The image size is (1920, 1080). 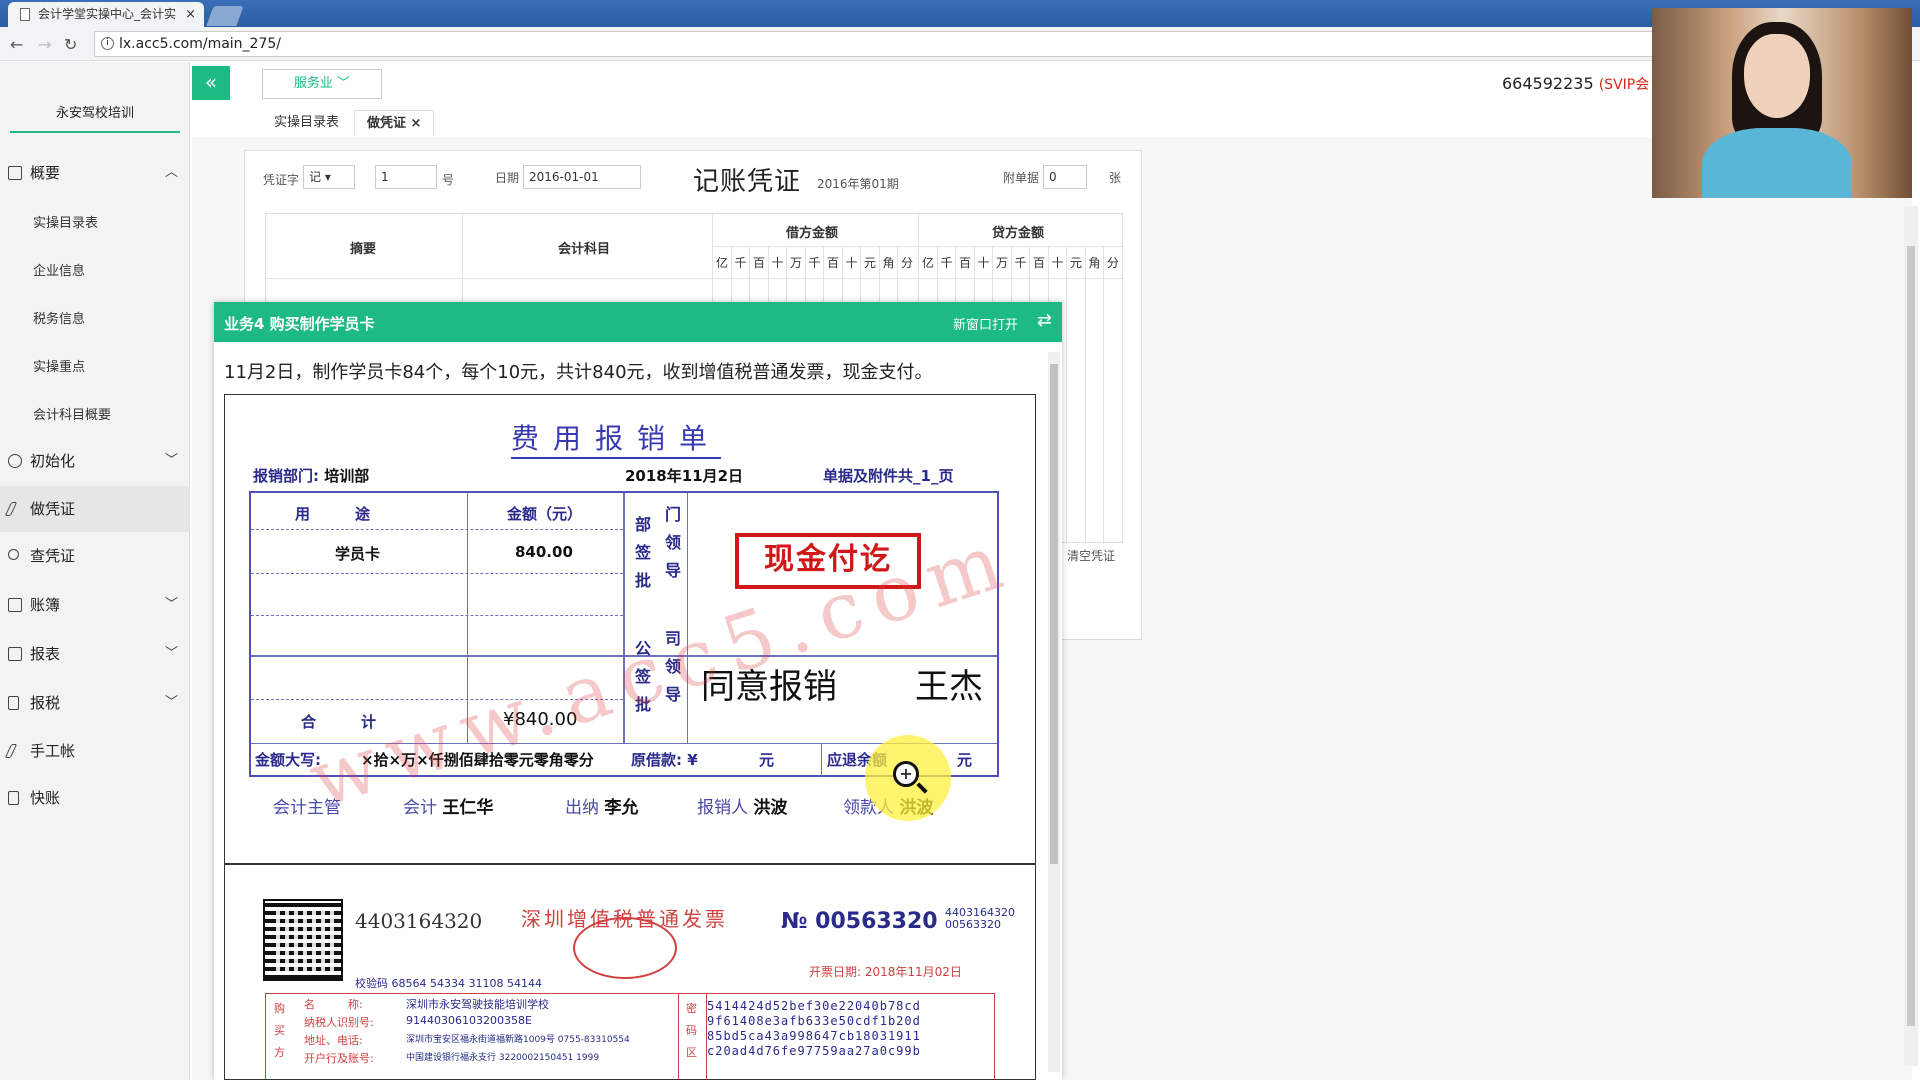 What do you see at coordinates (339, 1022) in the screenshot?
I see `buyer-taxid-label: 纳税人识别号:` at bounding box center [339, 1022].